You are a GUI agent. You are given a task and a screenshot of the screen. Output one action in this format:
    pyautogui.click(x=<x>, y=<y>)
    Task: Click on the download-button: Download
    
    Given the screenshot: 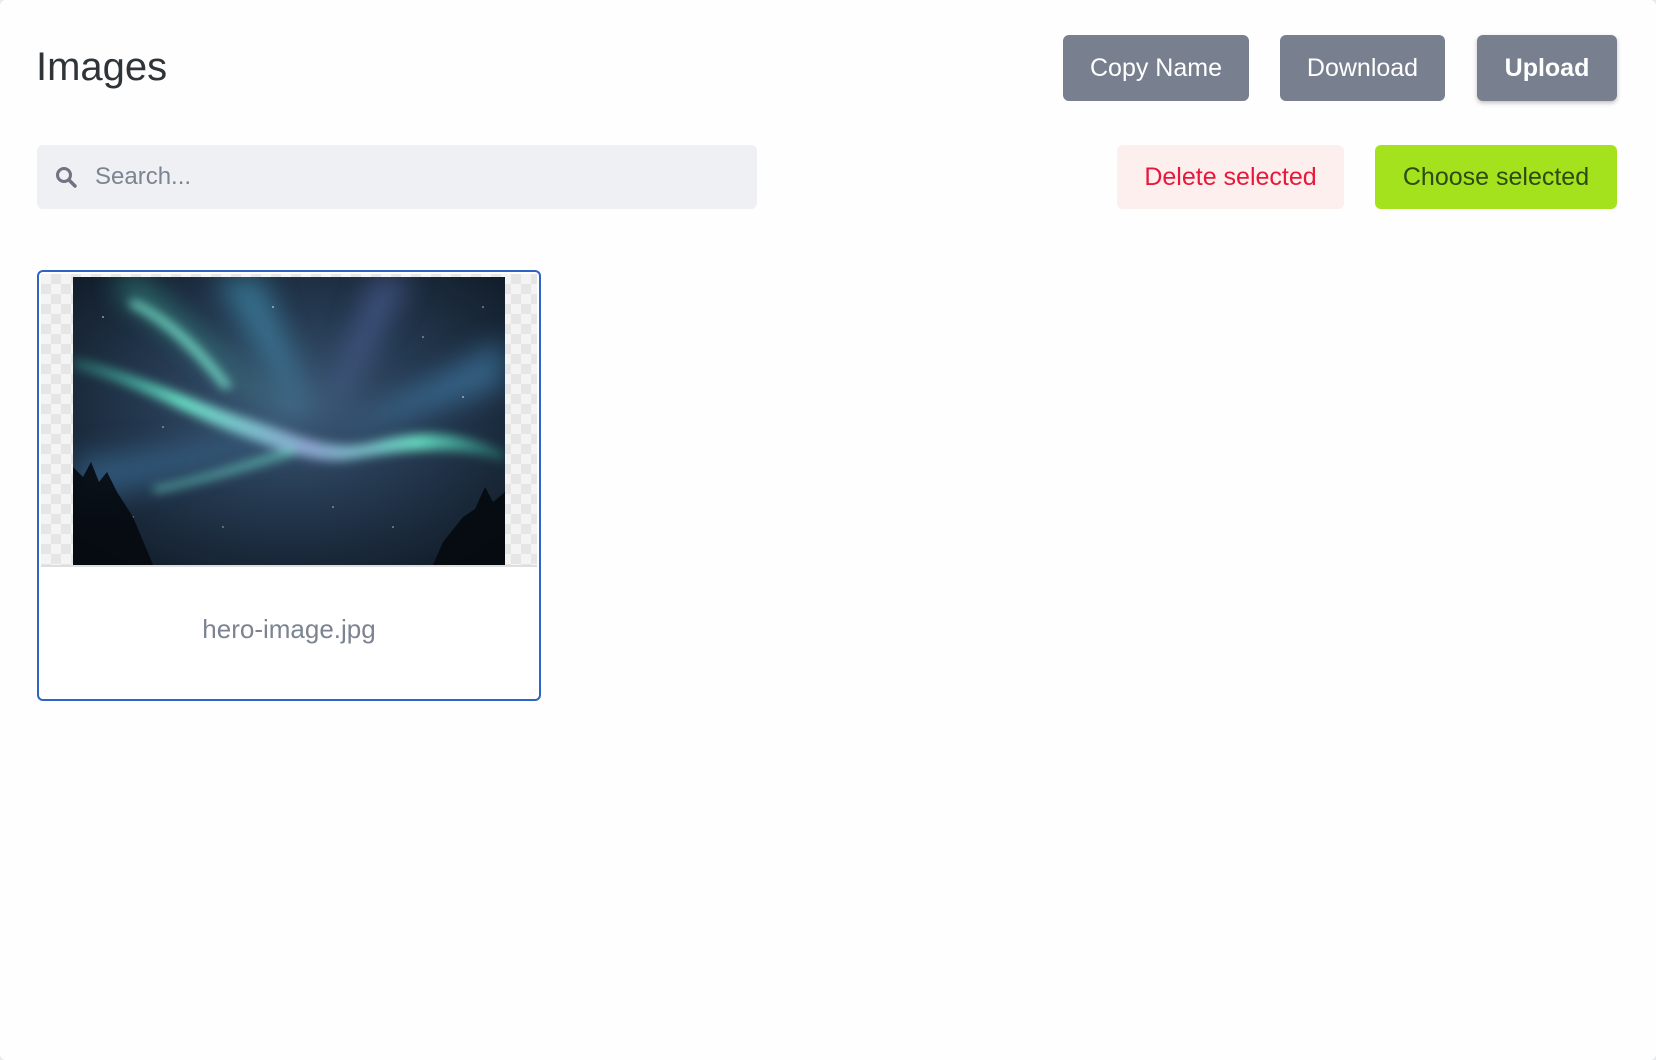 What is the action you would take?
    pyautogui.click(x=1362, y=68)
    